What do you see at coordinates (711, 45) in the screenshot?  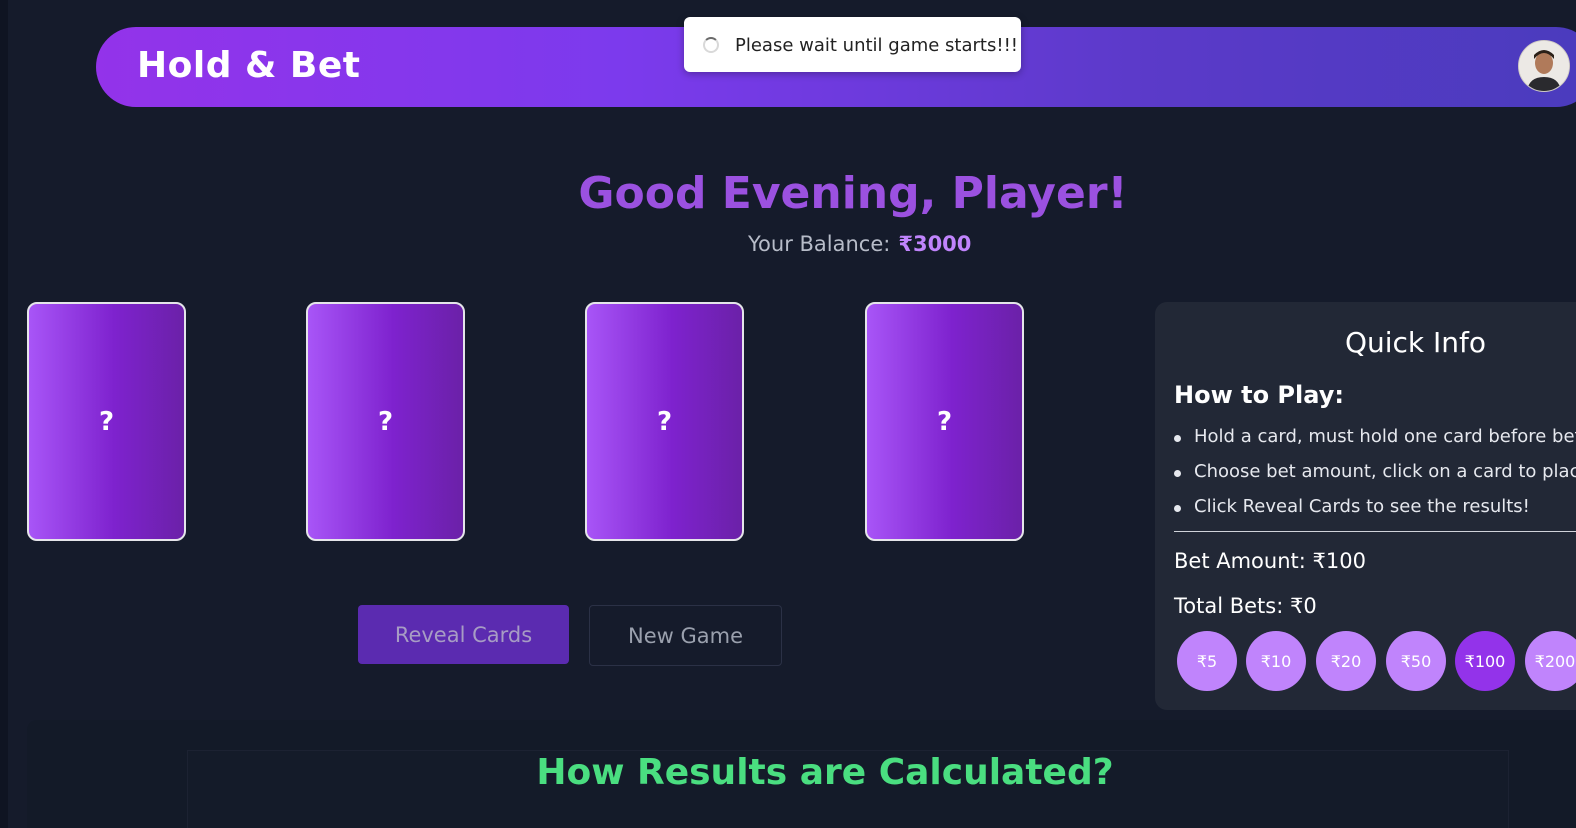 I see `loading-spinner-icon` at bounding box center [711, 45].